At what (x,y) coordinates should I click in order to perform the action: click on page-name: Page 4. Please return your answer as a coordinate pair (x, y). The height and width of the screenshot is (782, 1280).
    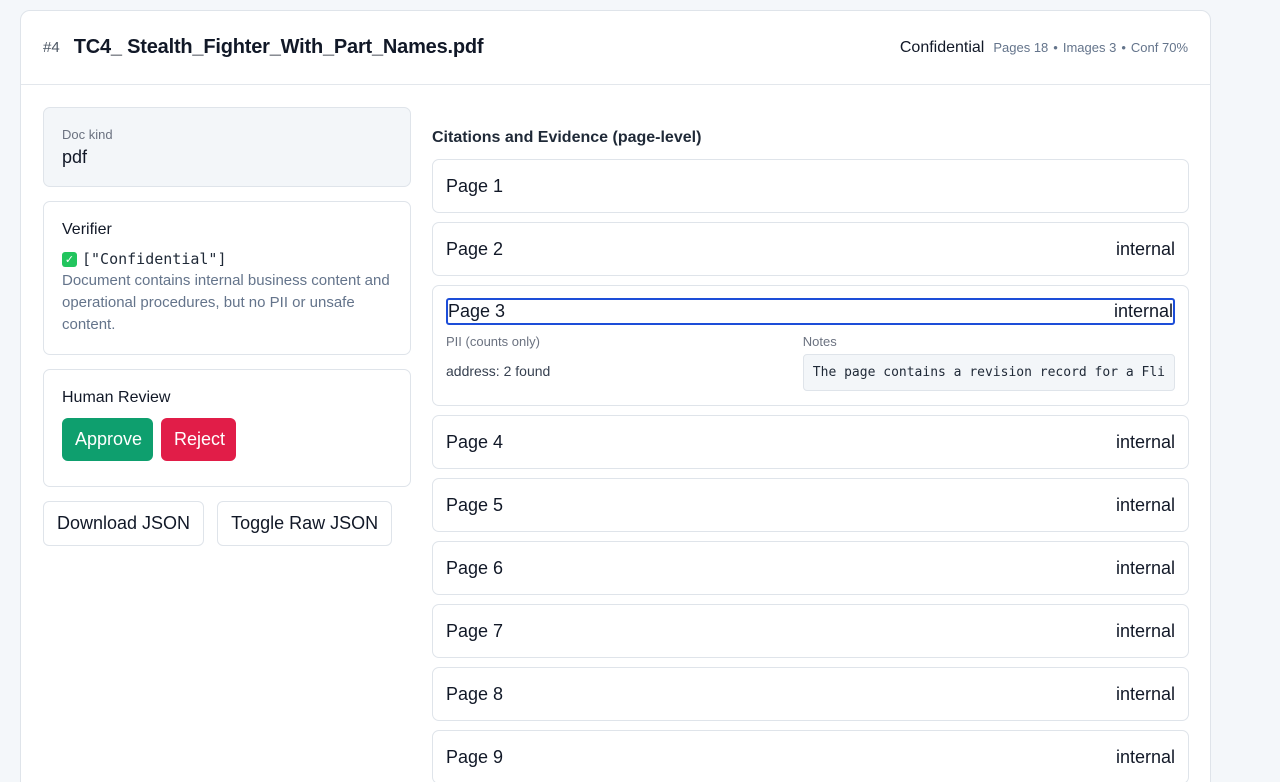
    Looking at the image, I should click on (475, 441).